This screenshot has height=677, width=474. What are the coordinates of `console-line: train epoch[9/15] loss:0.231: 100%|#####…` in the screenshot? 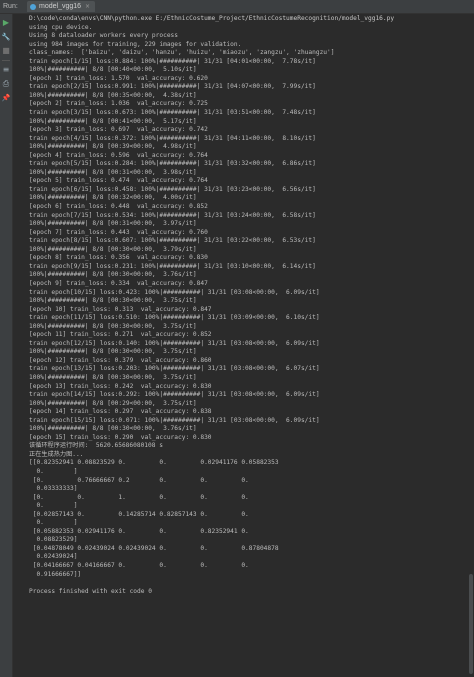 It's located at (172, 266).